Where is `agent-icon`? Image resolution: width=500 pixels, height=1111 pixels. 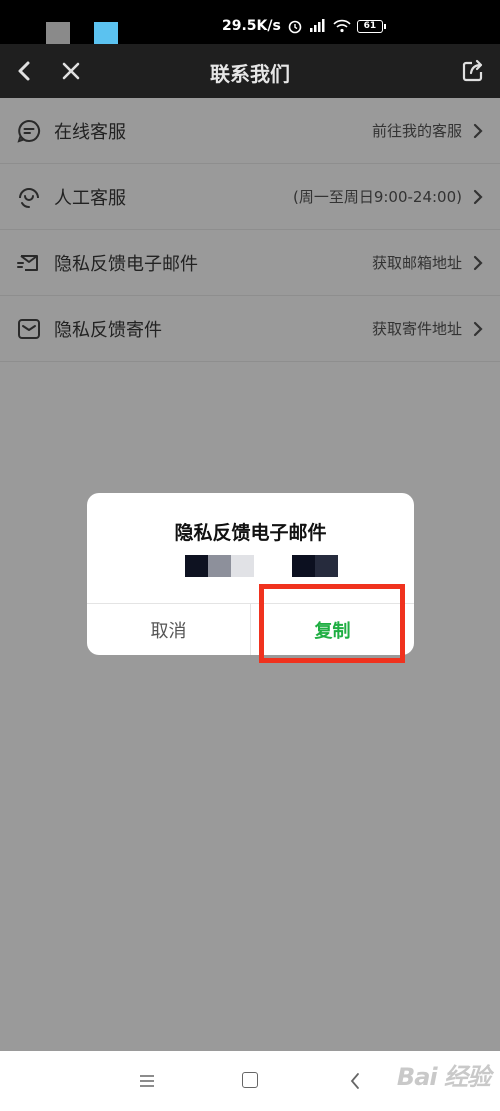 agent-icon is located at coordinates (29, 197).